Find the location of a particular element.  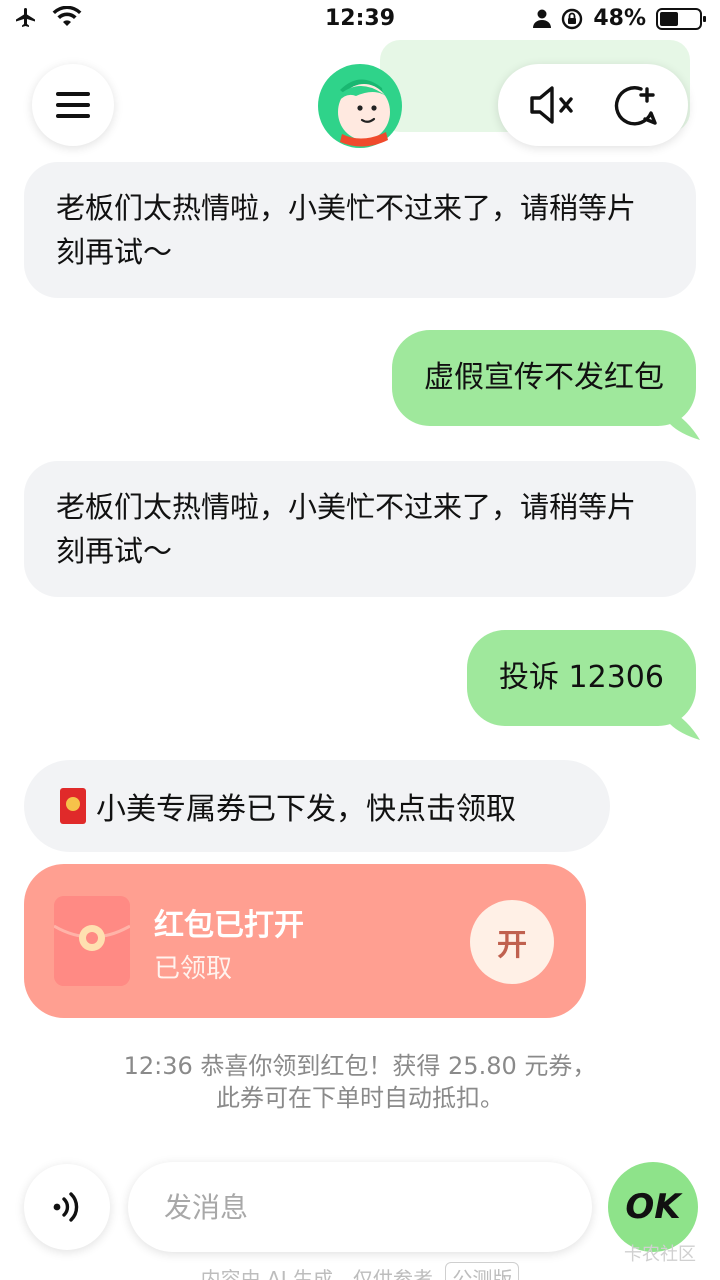

user-message: 虚假宣传不发红包 is located at coordinates (546, 385).